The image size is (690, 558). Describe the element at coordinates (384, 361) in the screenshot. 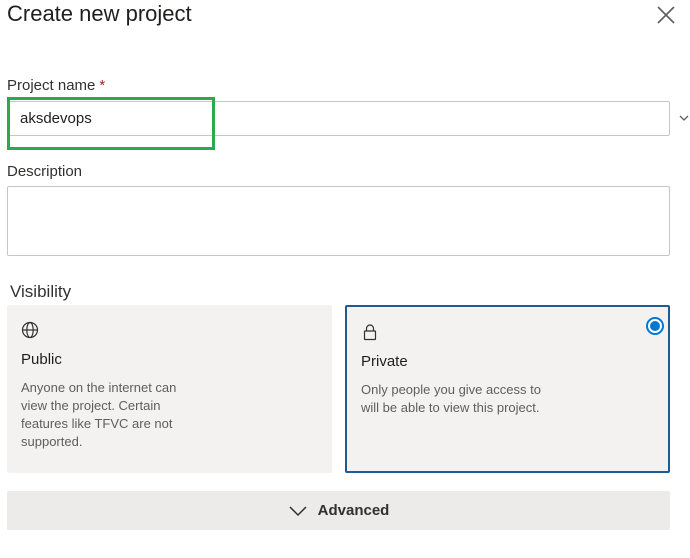

I see `private-title: Private` at that location.